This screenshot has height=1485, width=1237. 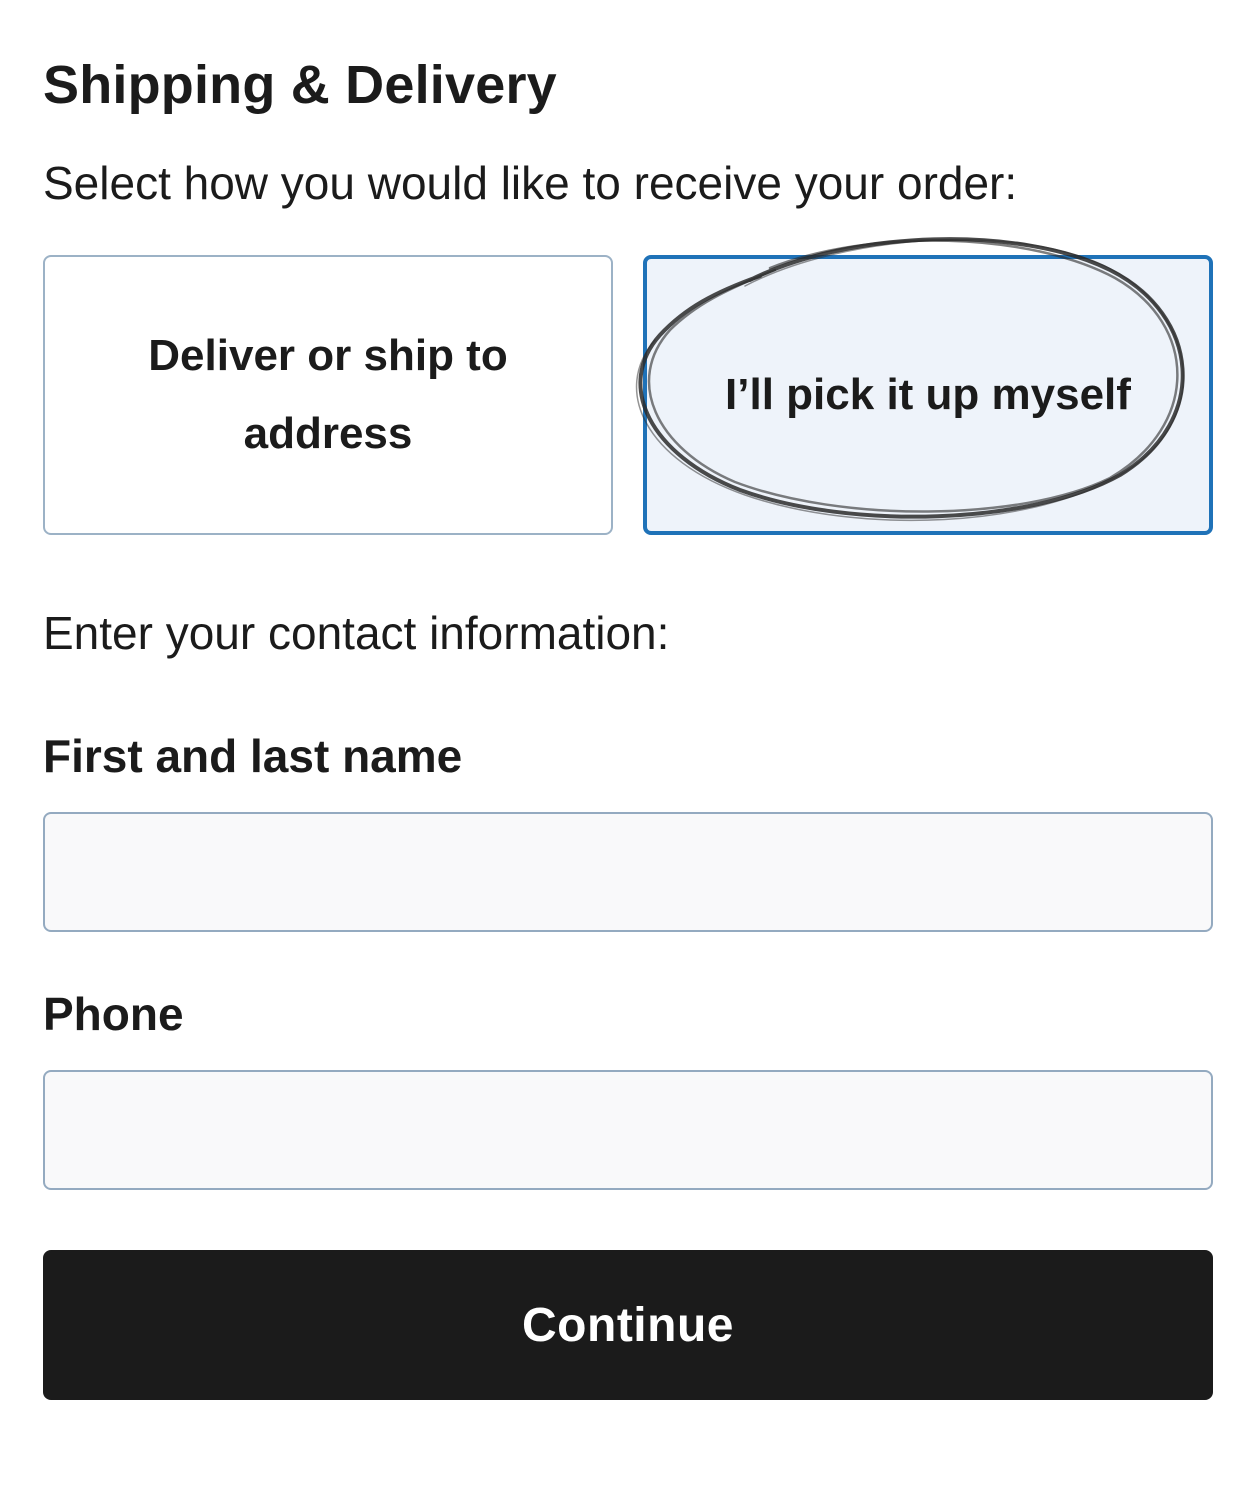 What do you see at coordinates (253, 756) in the screenshot?
I see `name-field-label: First and last name` at bounding box center [253, 756].